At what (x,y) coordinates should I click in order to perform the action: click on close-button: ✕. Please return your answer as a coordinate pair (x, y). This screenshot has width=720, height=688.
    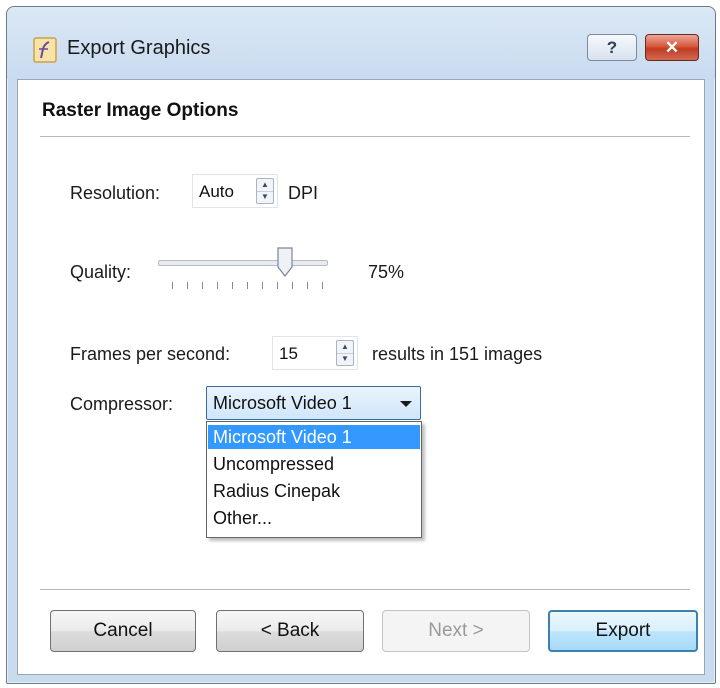
    Looking at the image, I should click on (672, 47).